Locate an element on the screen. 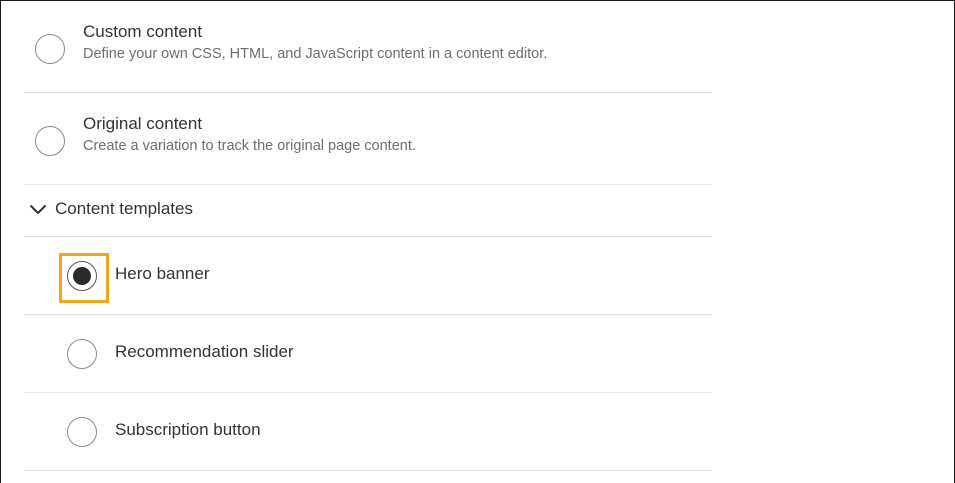 This screenshot has height=483, width=955. radio-selected-dot is located at coordinates (82, 276).